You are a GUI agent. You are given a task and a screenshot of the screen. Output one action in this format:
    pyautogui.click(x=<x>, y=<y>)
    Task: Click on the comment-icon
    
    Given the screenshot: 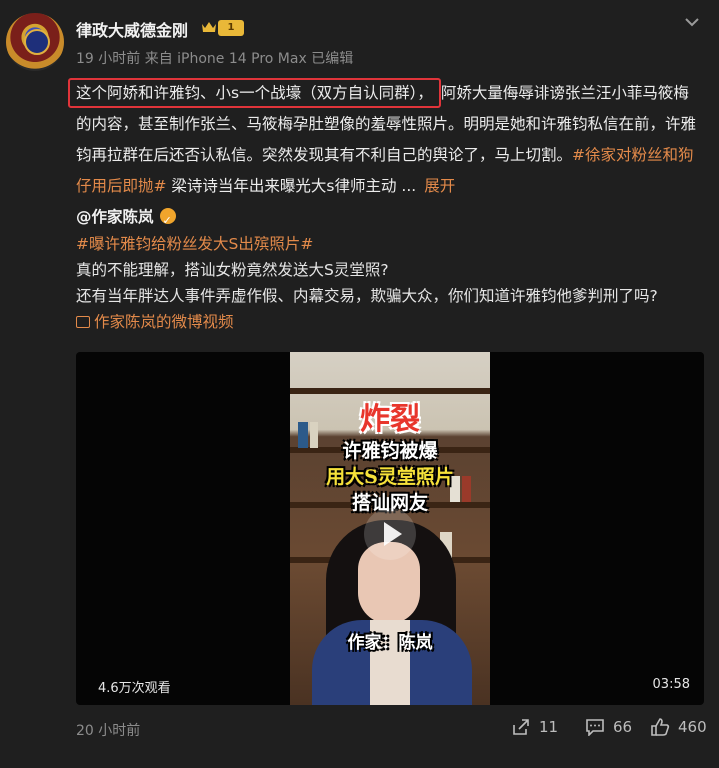 What is the action you would take?
    pyautogui.click(x=595, y=728)
    